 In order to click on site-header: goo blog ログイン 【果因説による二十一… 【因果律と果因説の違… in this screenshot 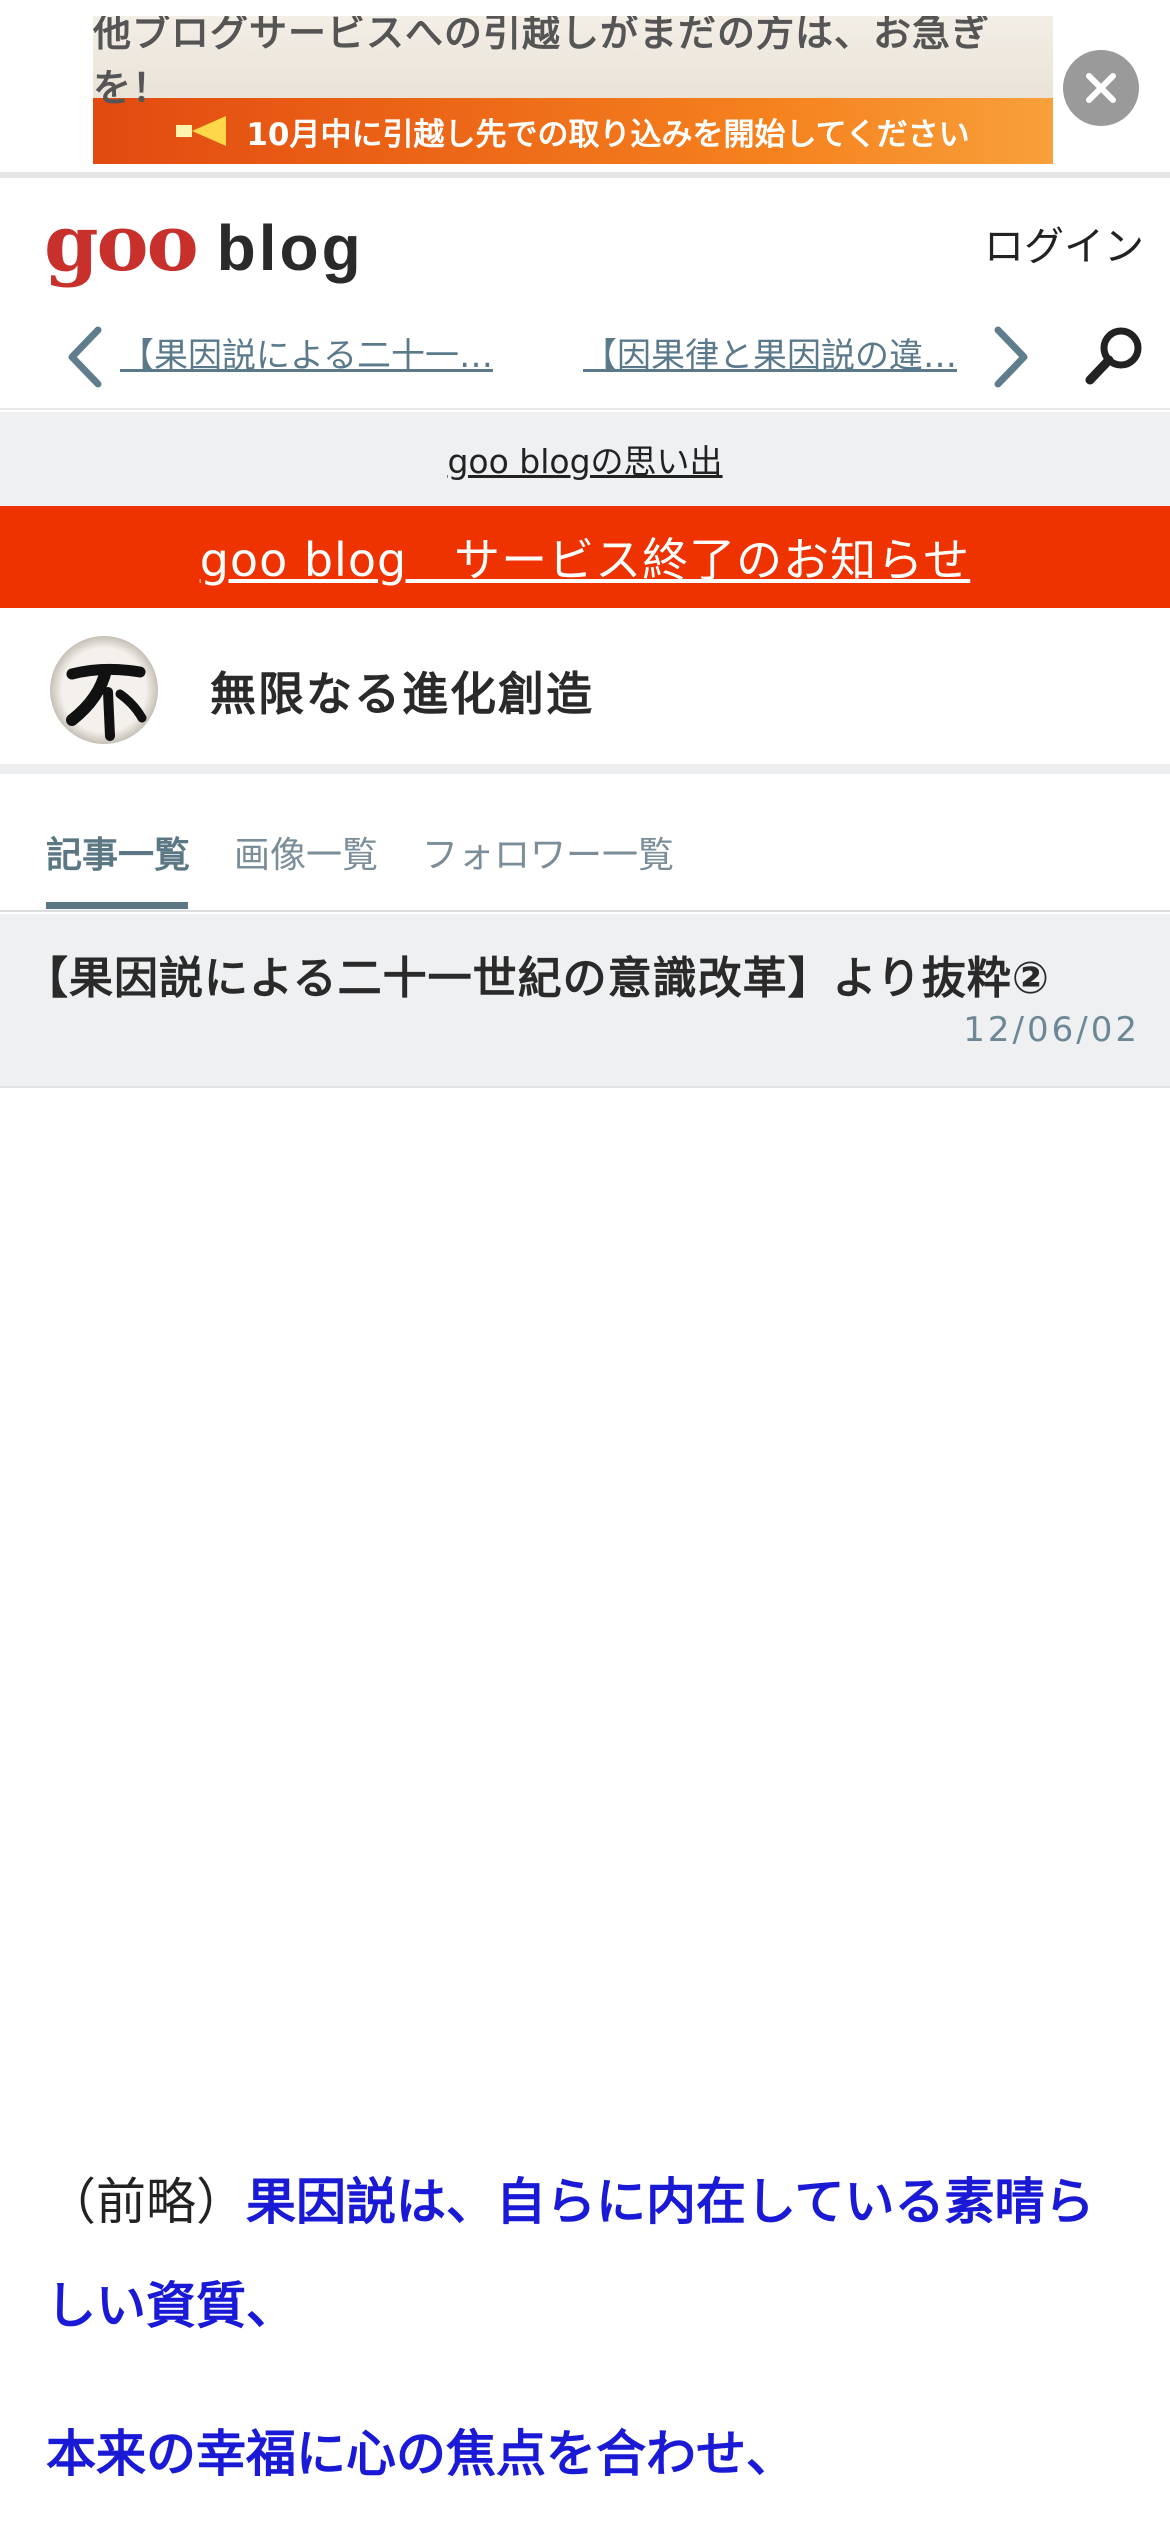, I will do `click(585, 297)`.